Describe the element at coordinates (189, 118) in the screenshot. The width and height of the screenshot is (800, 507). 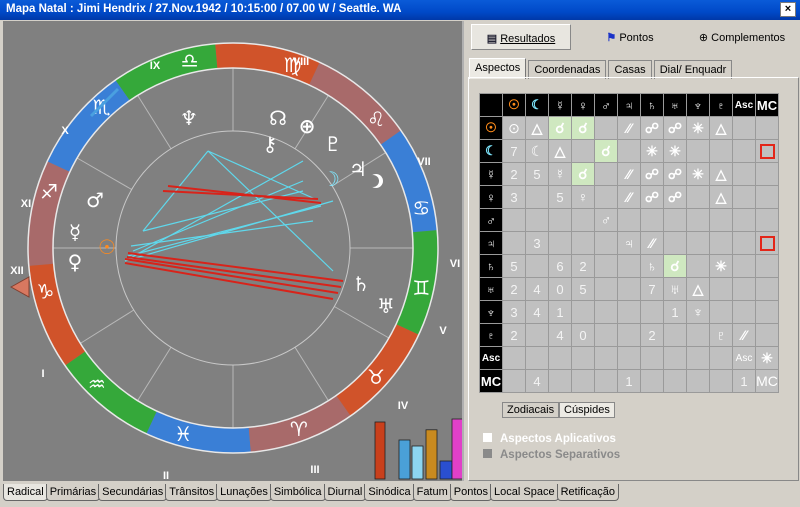
I see `neptune-icon: ♆` at that location.